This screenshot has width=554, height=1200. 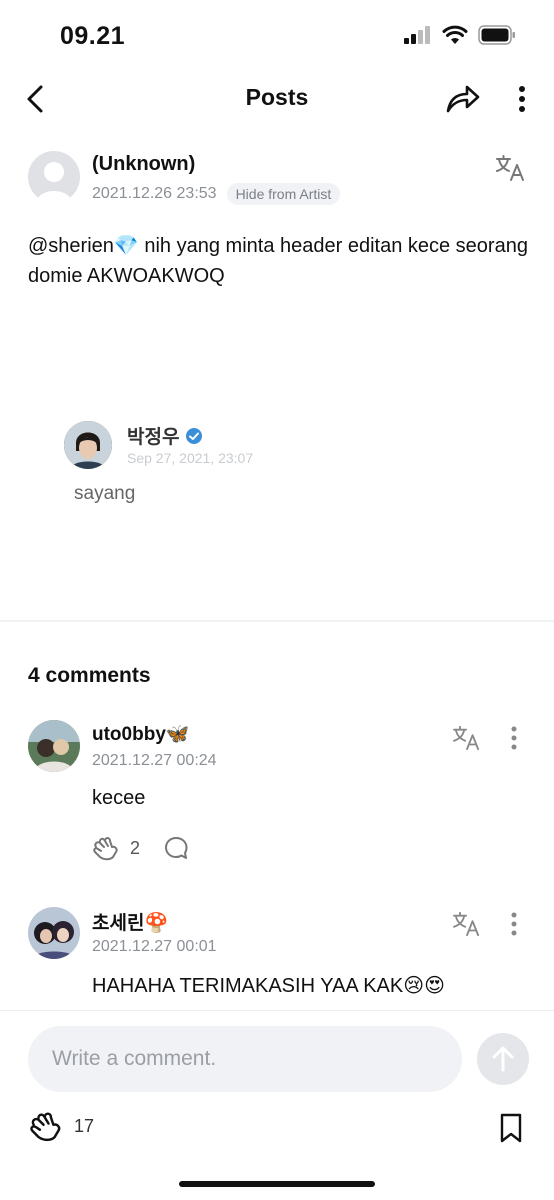 What do you see at coordinates (268, 986) in the screenshot?
I see `comment-text: HAHAHA TERIMAKASIH YAA KAK😢😍` at bounding box center [268, 986].